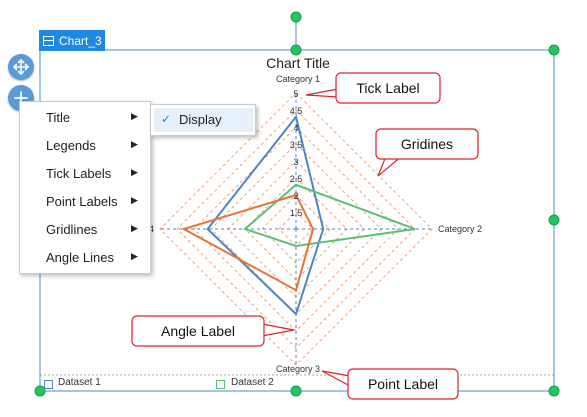 The width and height of the screenshot is (587, 417). I want to click on chart-title: Chart Title, so click(298, 63).